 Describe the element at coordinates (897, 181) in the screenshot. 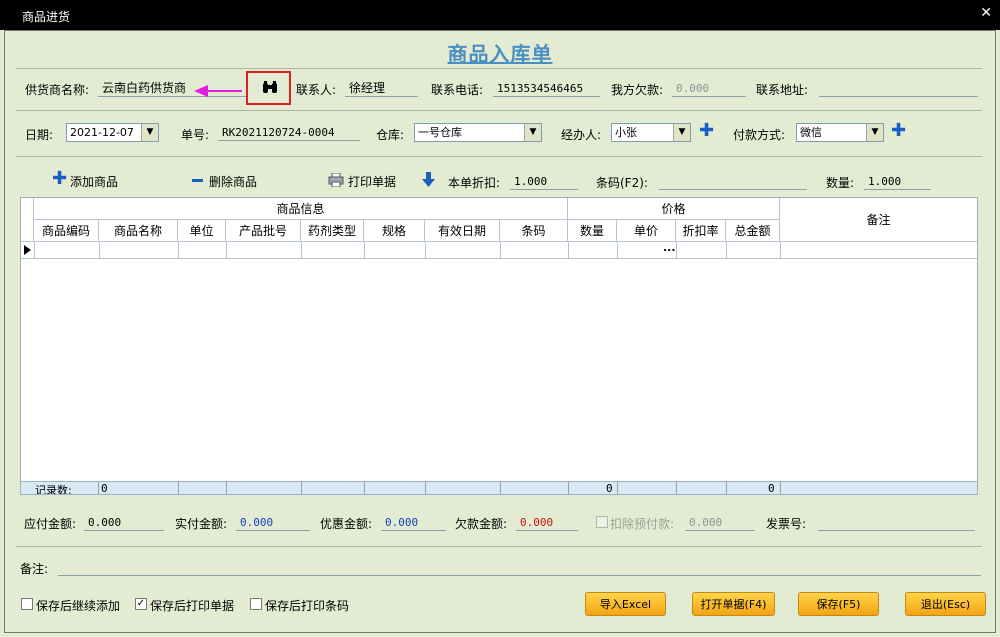

I see `qty-field: 1.000` at that location.